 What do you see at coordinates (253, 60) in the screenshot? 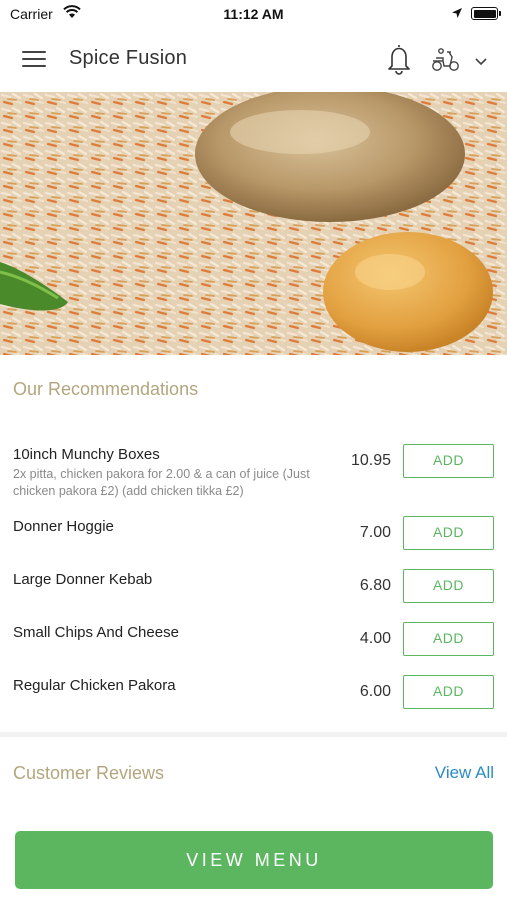
I see `app-header: Spice Fusion` at bounding box center [253, 60].